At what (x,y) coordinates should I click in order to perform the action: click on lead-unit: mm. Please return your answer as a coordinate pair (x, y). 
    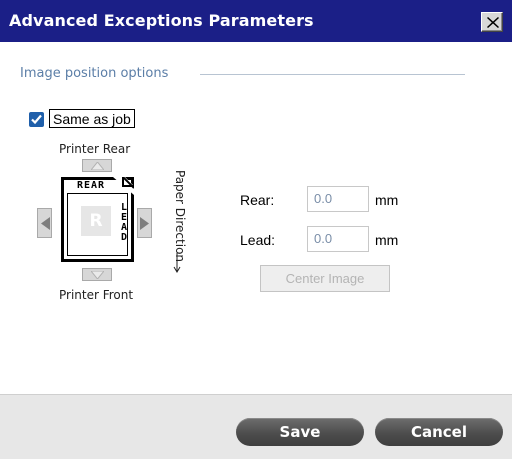
    Looking at the image, I should click on (387, 240).